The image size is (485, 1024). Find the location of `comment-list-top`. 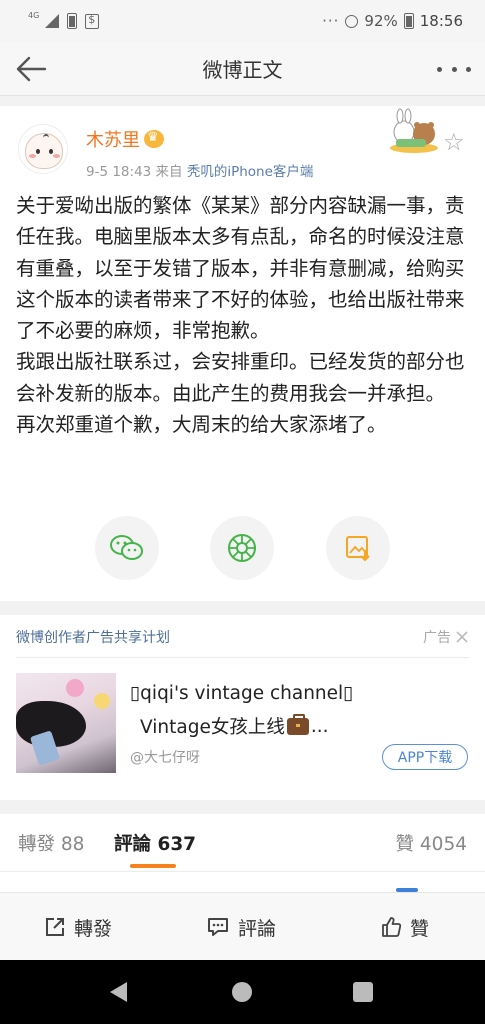

comment-list-top is located at coordinates (242, 882).